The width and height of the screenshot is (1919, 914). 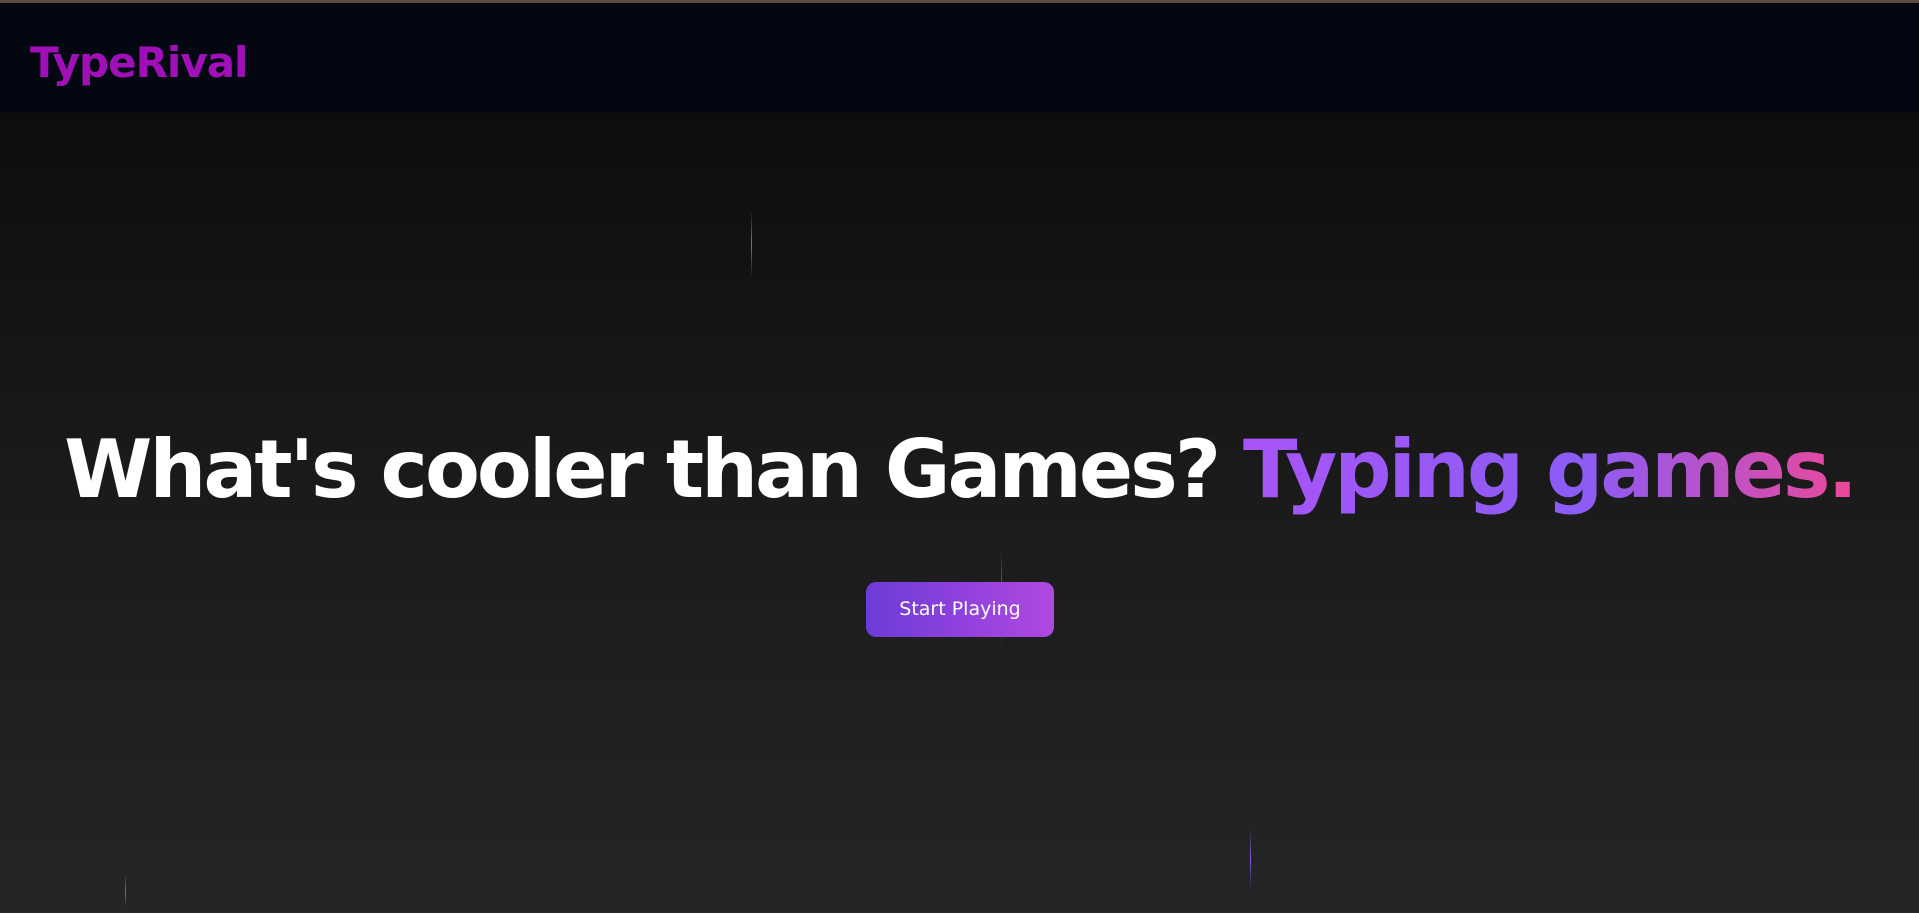 I want to click on hero-headline: What's cooler than Games? Typing games., so click(x=959, y=470).